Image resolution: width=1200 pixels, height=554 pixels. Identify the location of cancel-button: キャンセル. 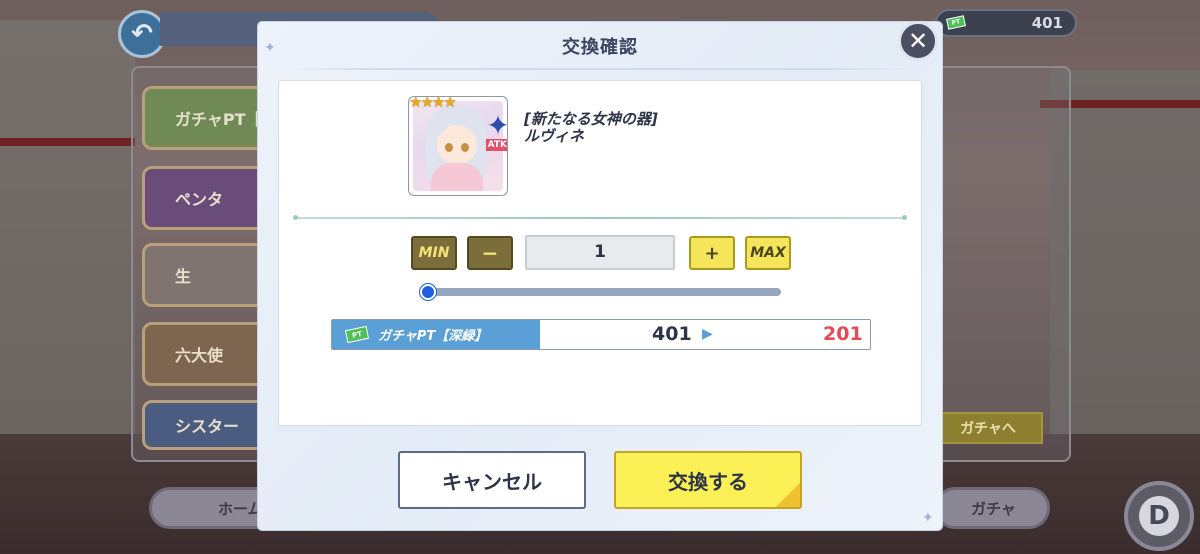
(492, 480).